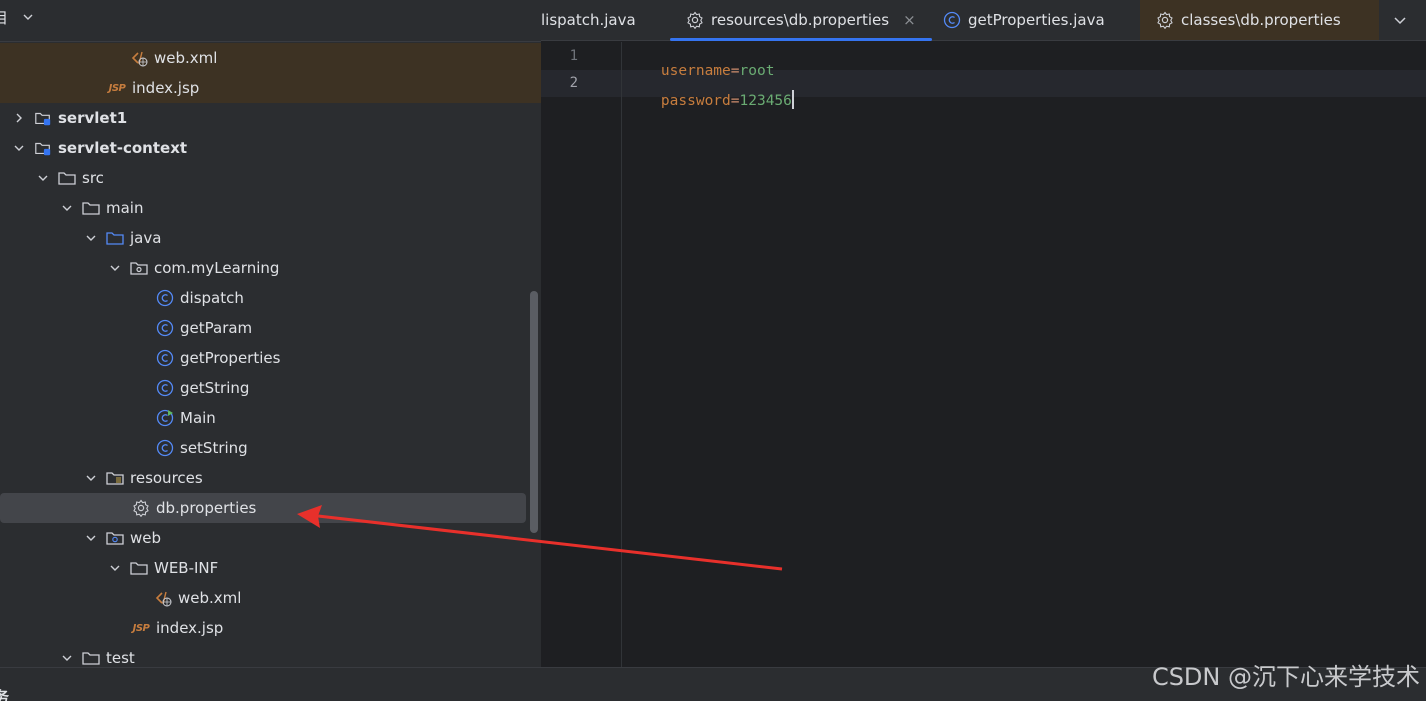 This screenshot has width=1426, height=701. Describe the element at coordinates (115, 538) in the screenshot. I see `web-folder-icon` at that location.